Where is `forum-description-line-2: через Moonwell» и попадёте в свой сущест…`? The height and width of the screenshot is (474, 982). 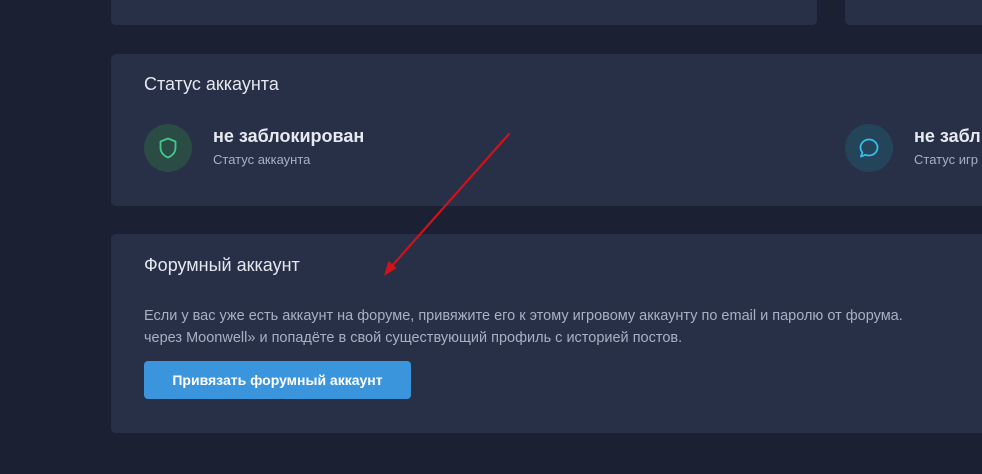 forum-description-line-2: через Moonwell» и попадёте в свой сущест… is located at coordinates (413, 338).